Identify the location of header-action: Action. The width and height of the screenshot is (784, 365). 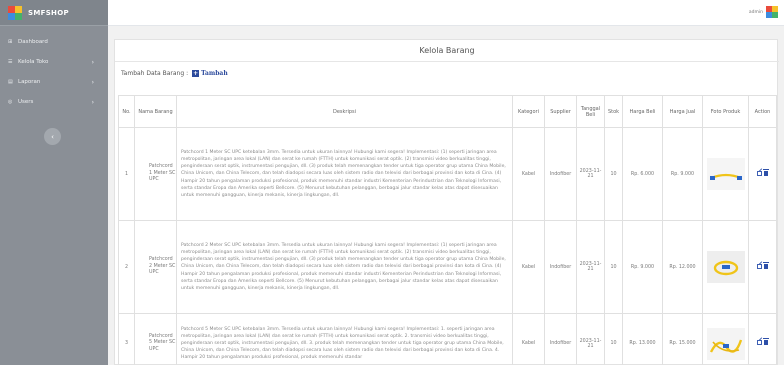
(762, 111).